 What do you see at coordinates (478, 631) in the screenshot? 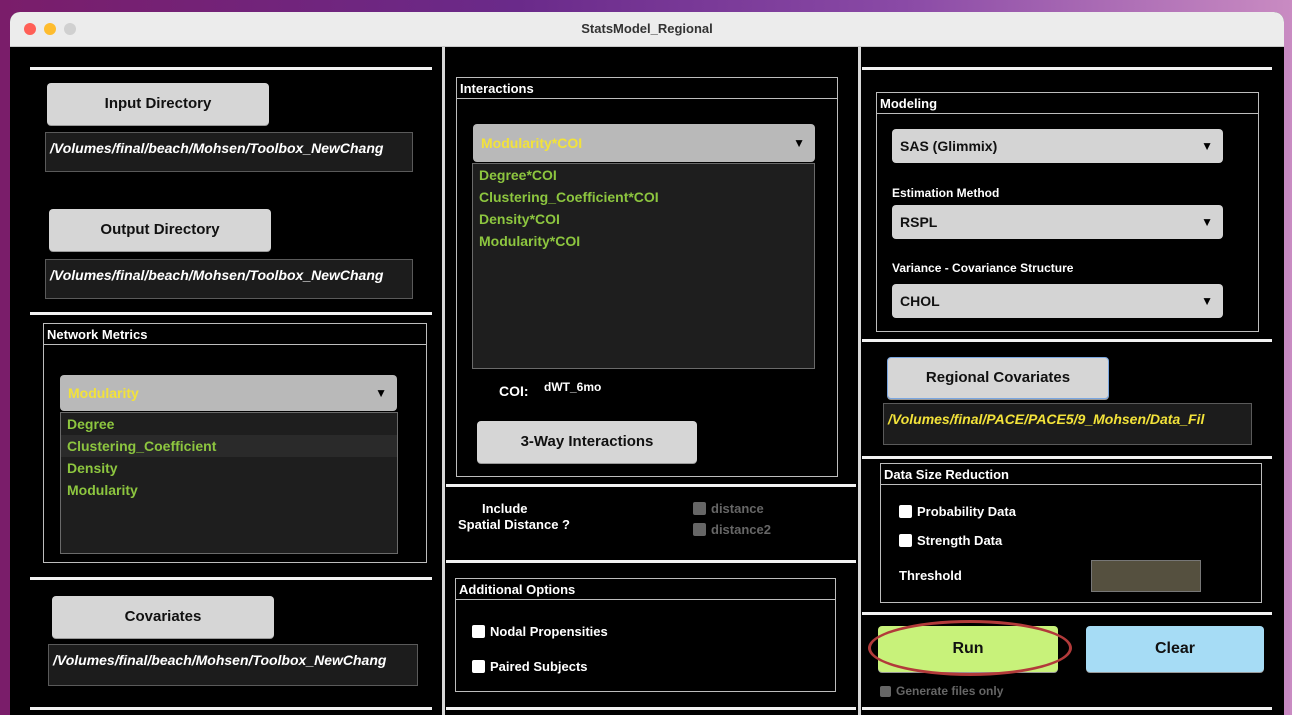
I see `nodal-propensities-checkbox` at bounding box center [478, 631].